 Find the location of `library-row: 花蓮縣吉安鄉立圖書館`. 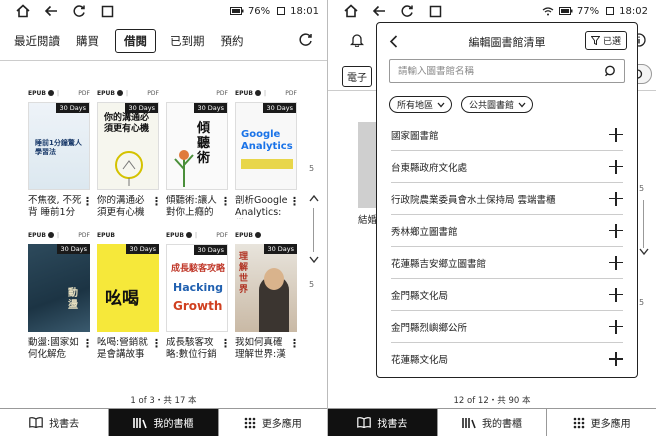

library-row: 花蓮縣吉安鄉立圖書館 is located at coordinates (507, 263).